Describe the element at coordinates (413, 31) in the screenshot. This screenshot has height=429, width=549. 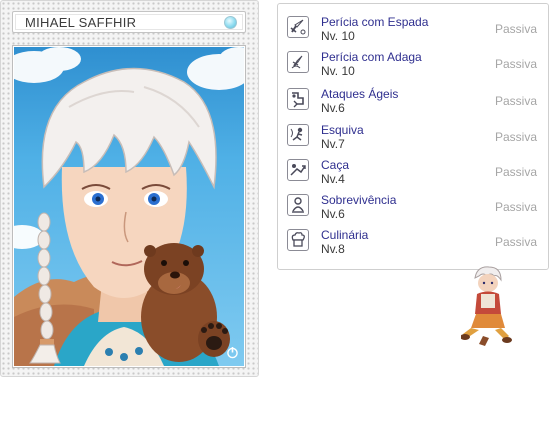
I see `skill-row-sword-mastery: Perícia com Espada Nv. 10 Passiva` at that location.